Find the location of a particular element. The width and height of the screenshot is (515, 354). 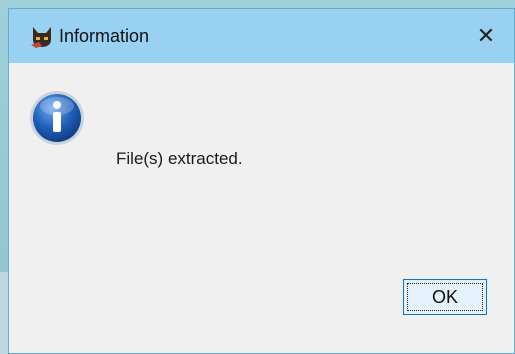

ok-button-label: OK is located at coordinates (444, 296).